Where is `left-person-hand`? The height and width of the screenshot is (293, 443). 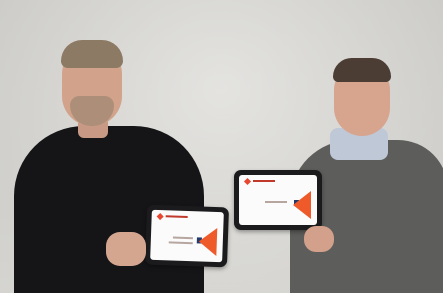 left-person-hand is located at coordinates (126, 249).